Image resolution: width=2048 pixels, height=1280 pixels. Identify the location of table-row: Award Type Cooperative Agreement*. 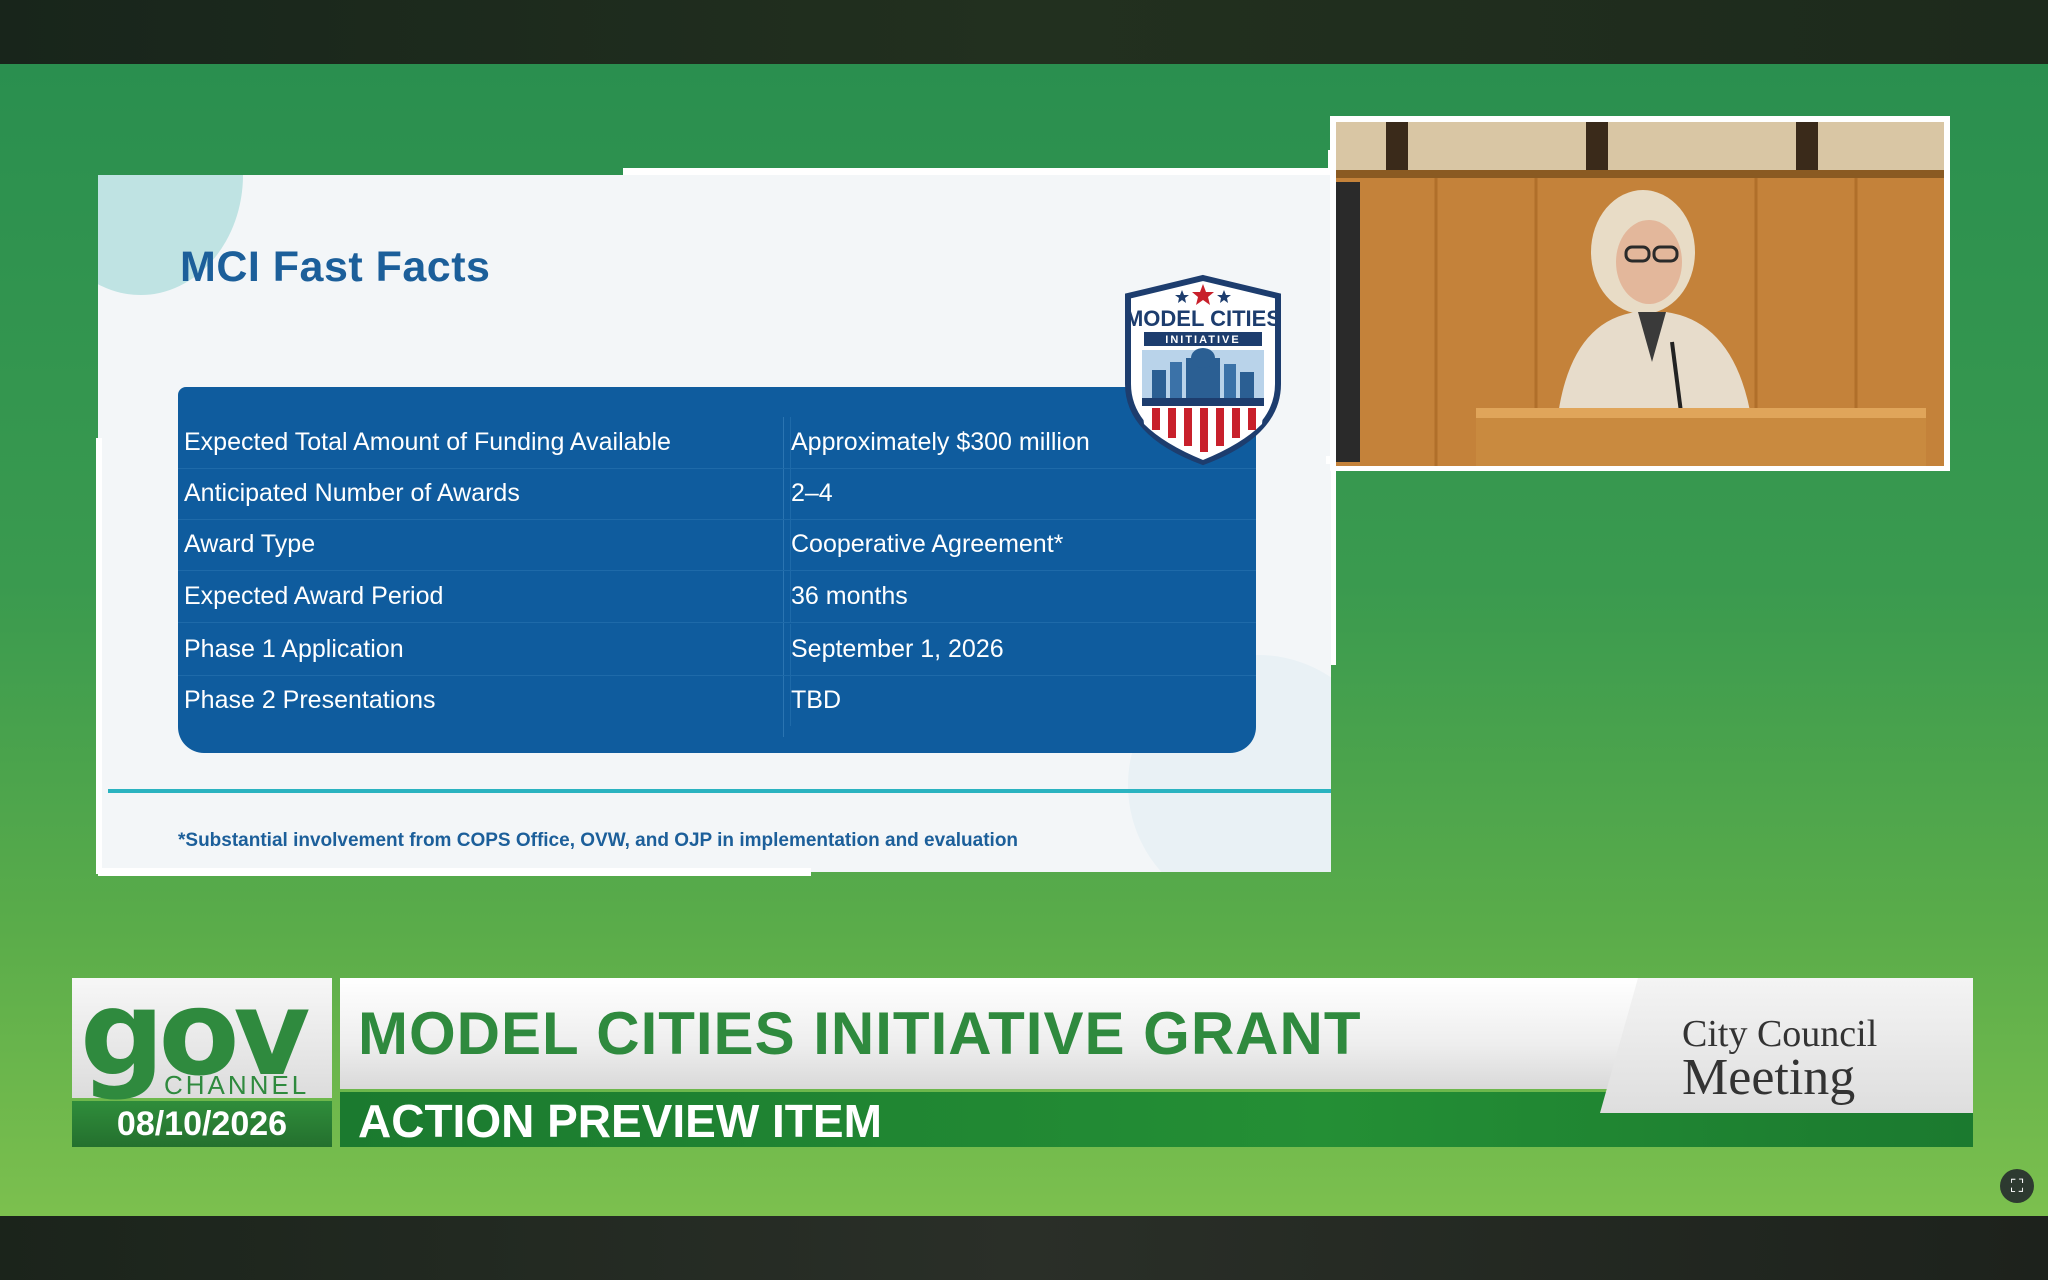
(717, 545).